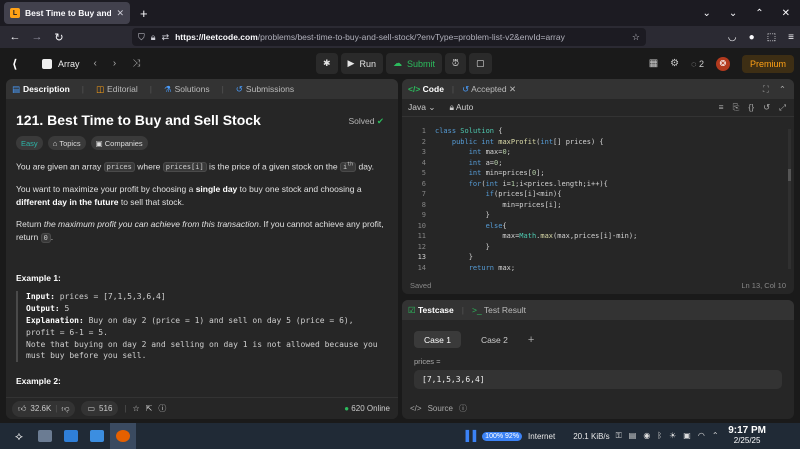 The height and width of the screenshot is (449, 800). Describe the element at coordinates (135, 408) in the screenshot. I see `favorite-star-icon: ☆` at that location.